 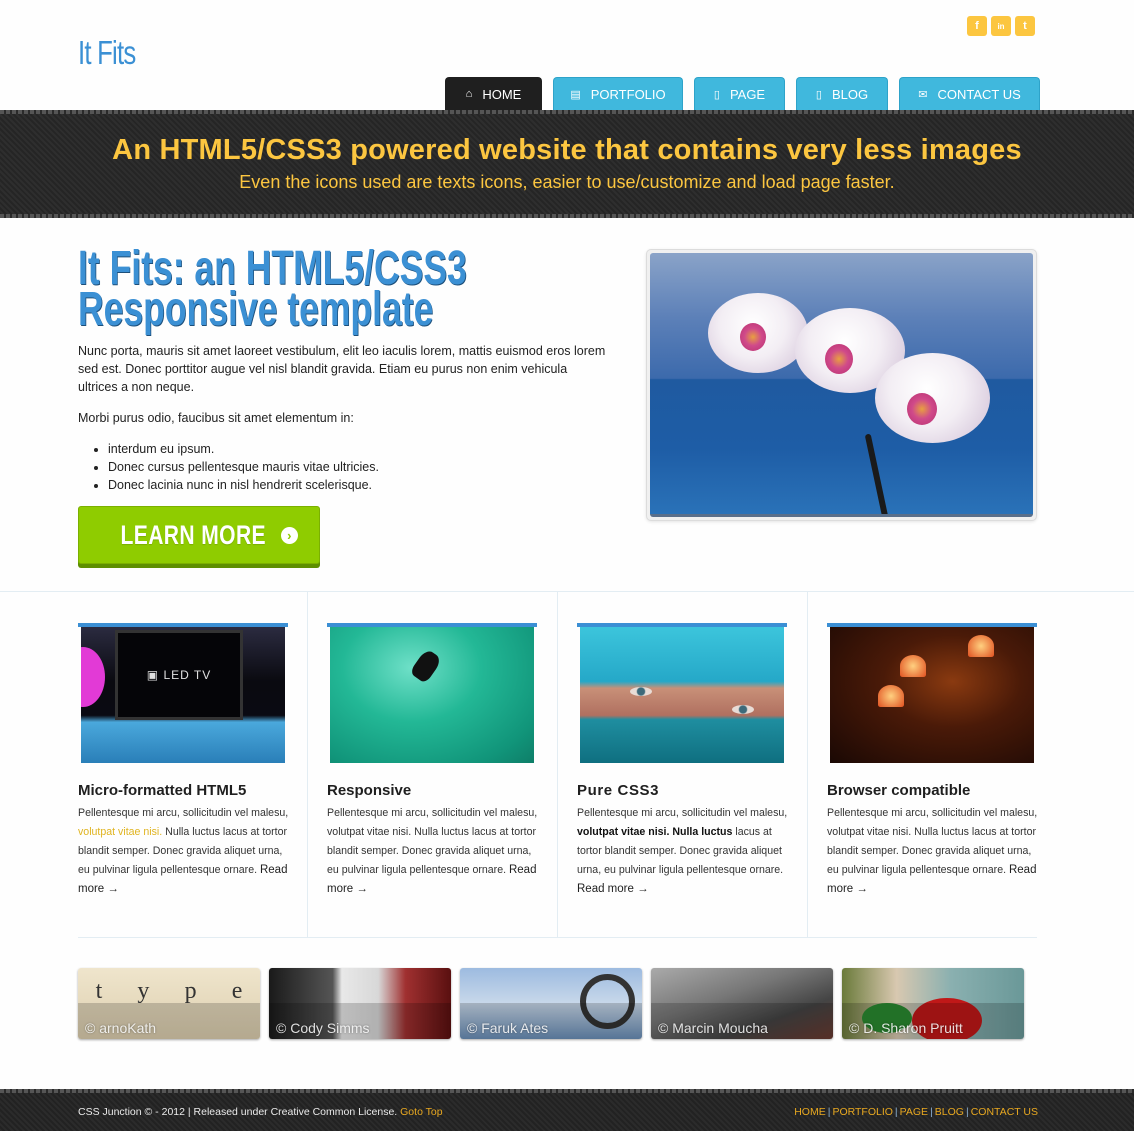 I want to click on feature-title: Pure CSS3, so click(x=618, y=790).